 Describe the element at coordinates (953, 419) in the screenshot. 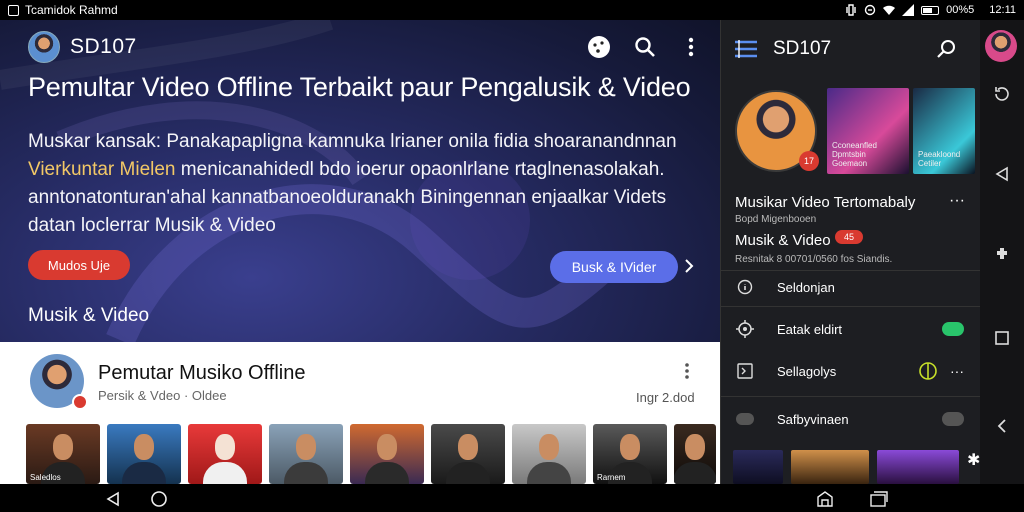

I see `toggle-switch-off` at that location.